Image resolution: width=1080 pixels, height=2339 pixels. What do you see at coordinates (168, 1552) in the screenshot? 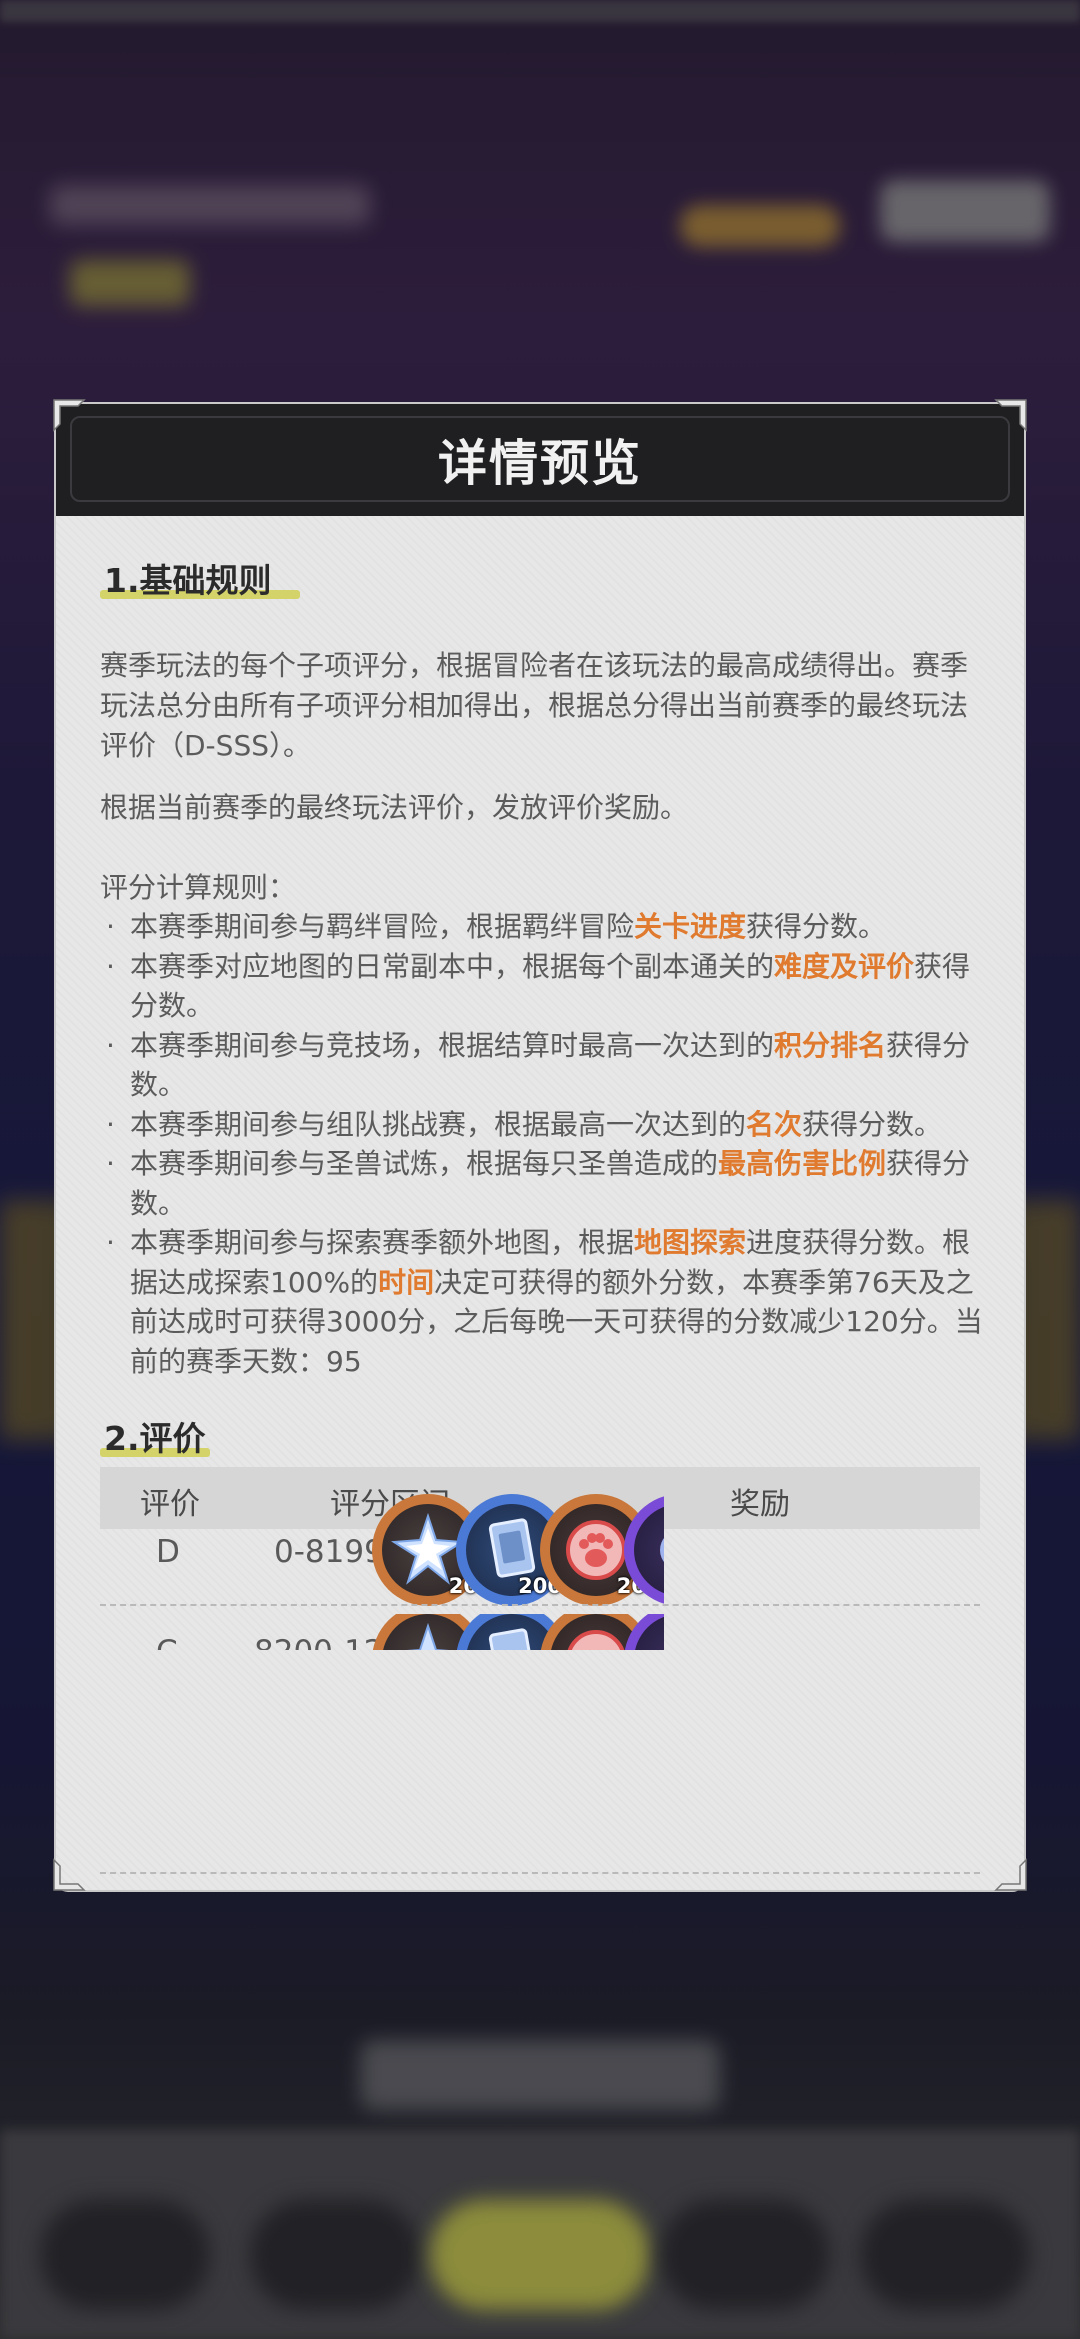
I see `row-grade: D` at bounding box center [168, 1552].